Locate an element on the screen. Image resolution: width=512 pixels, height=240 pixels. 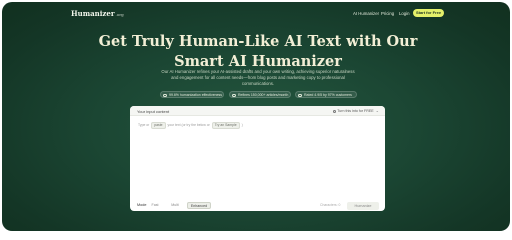
logo-text: Humanizer is located at coordinates (93, 13).